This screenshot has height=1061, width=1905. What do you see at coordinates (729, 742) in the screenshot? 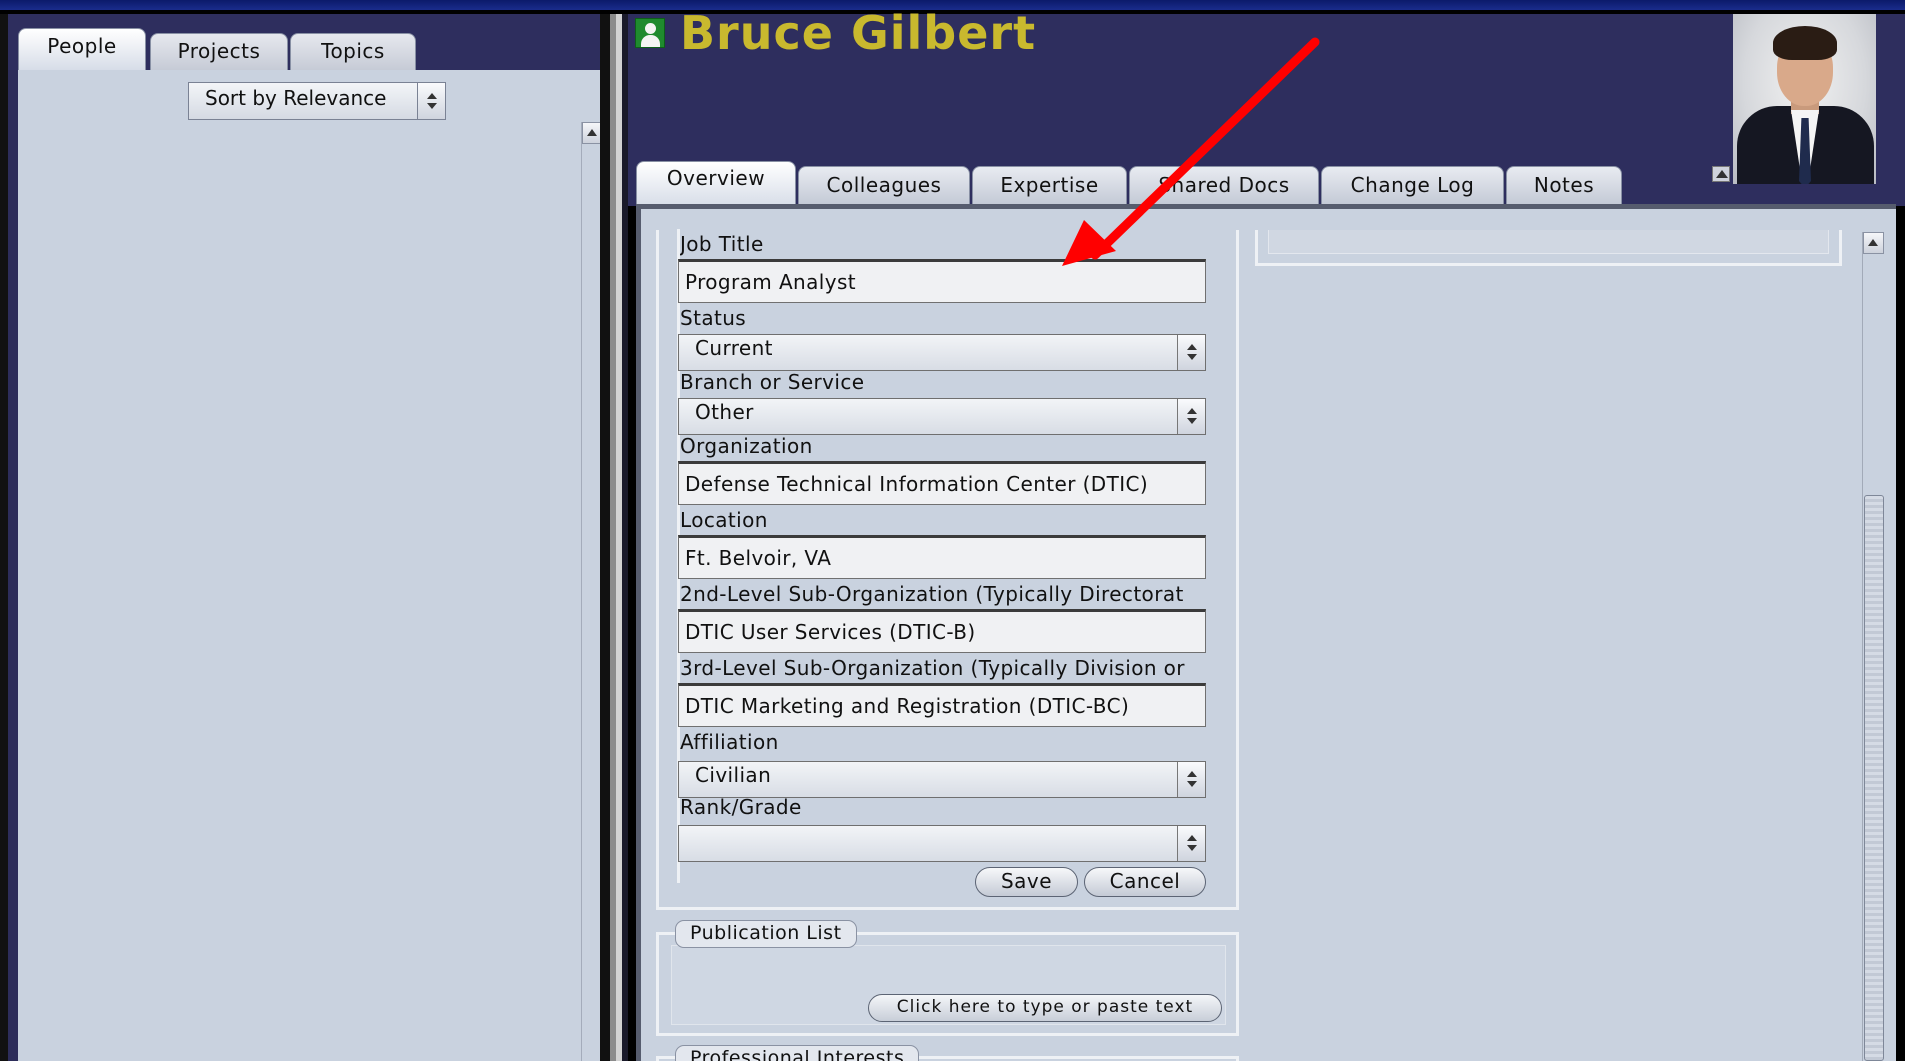
I see `affiliation-label: Affiliation` at bounding box center [729, 742].